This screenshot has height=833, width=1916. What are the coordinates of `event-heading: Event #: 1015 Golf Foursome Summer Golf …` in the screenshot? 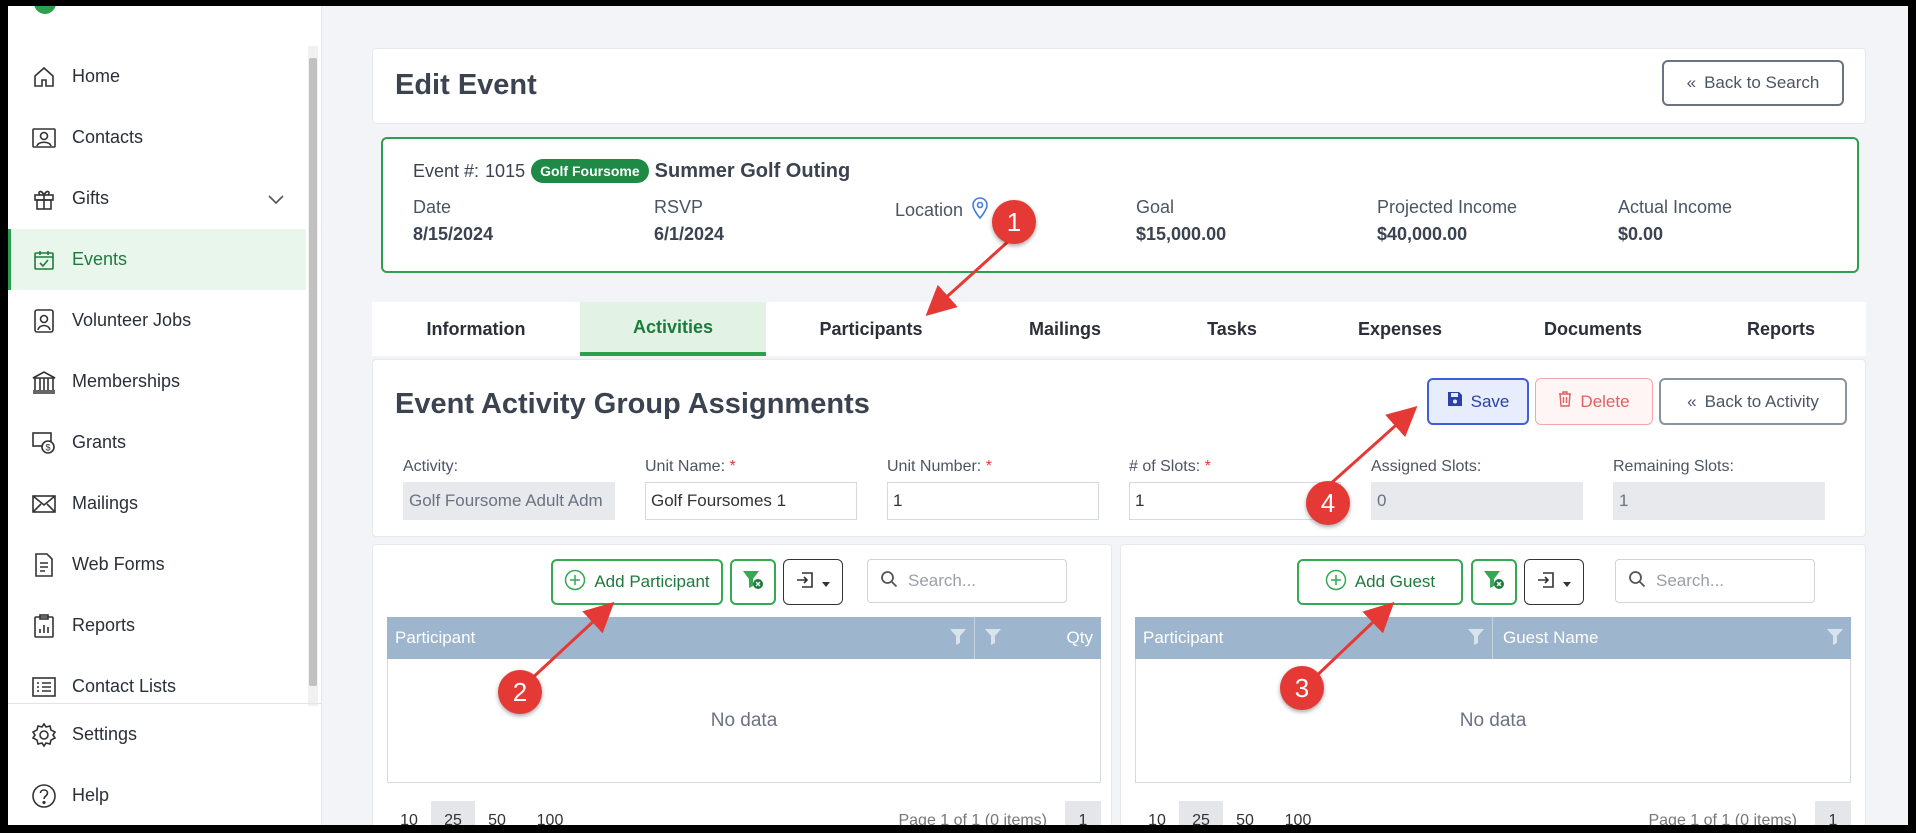 It's located at (631, 171).